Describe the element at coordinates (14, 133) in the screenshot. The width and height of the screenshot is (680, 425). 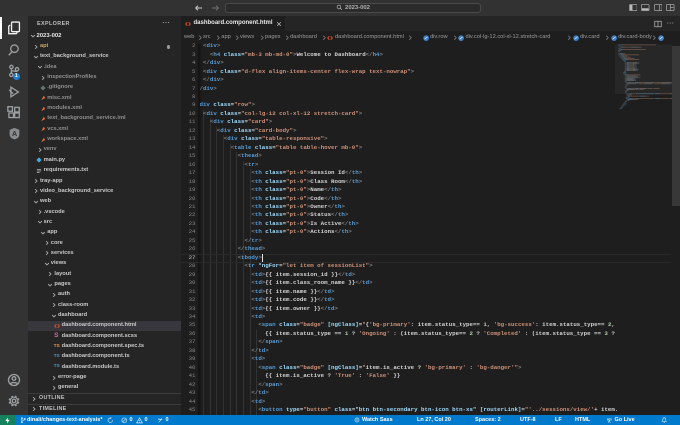
I see `svg-text: A` at that location.